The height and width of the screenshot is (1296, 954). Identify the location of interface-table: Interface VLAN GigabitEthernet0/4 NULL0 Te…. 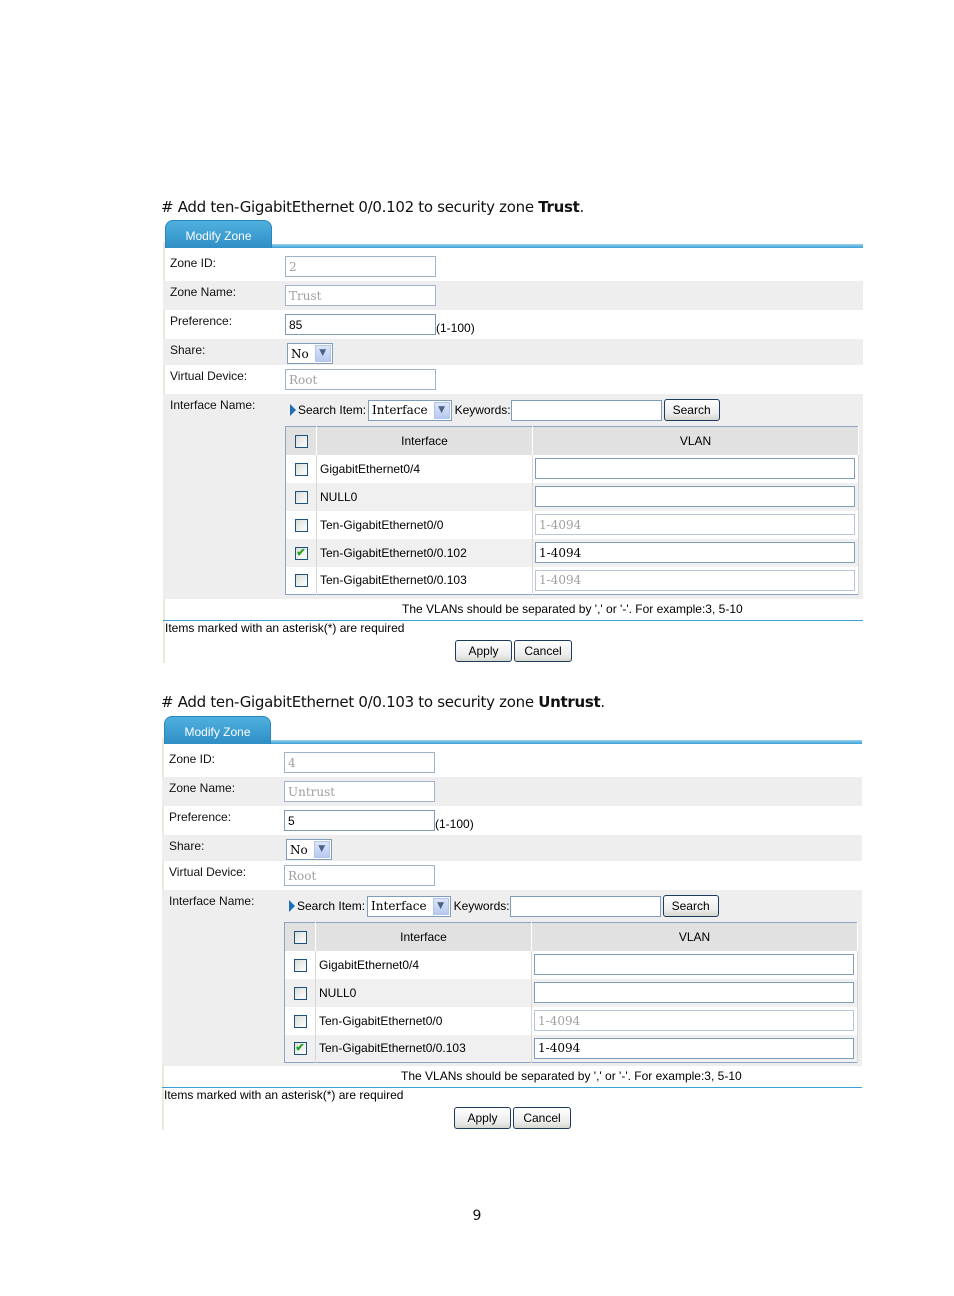
(571, 992).